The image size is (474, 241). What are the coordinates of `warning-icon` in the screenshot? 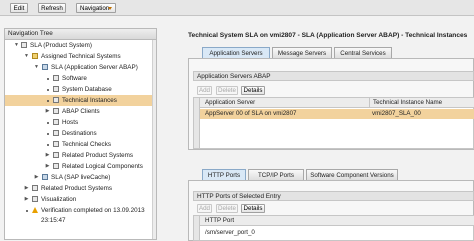 It's located at (35, 210).